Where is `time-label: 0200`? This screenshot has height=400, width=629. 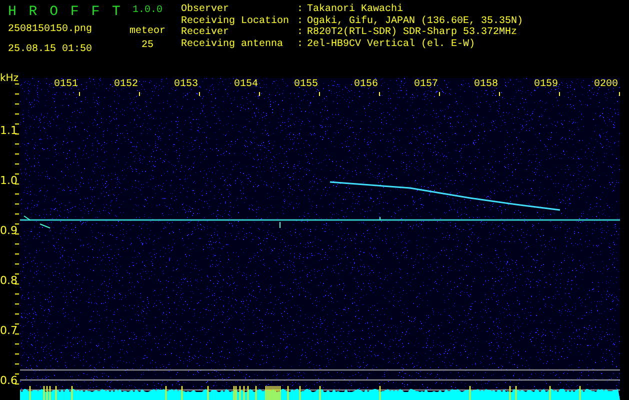
time-label: 0200 is located at coordinates (606, 85).